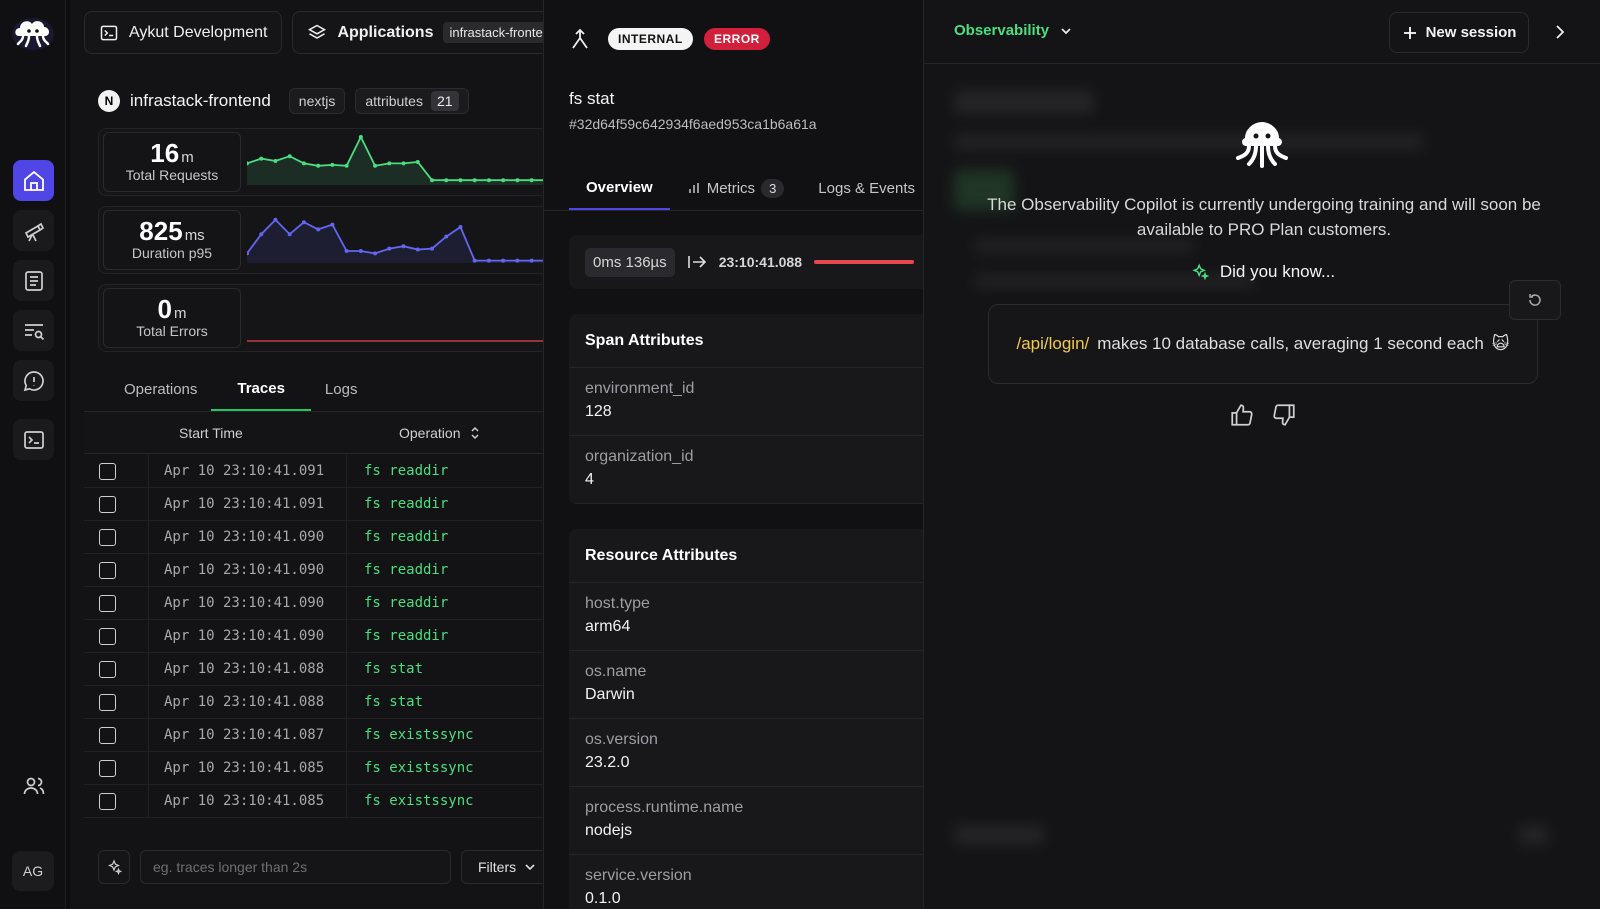 Image resolution: width=1600 pixels, height=909 pixels. What do you see at coordinates (341, 389) in the screenshot?
I see `tab-logs: Logs` at bounding box center [341, 389].